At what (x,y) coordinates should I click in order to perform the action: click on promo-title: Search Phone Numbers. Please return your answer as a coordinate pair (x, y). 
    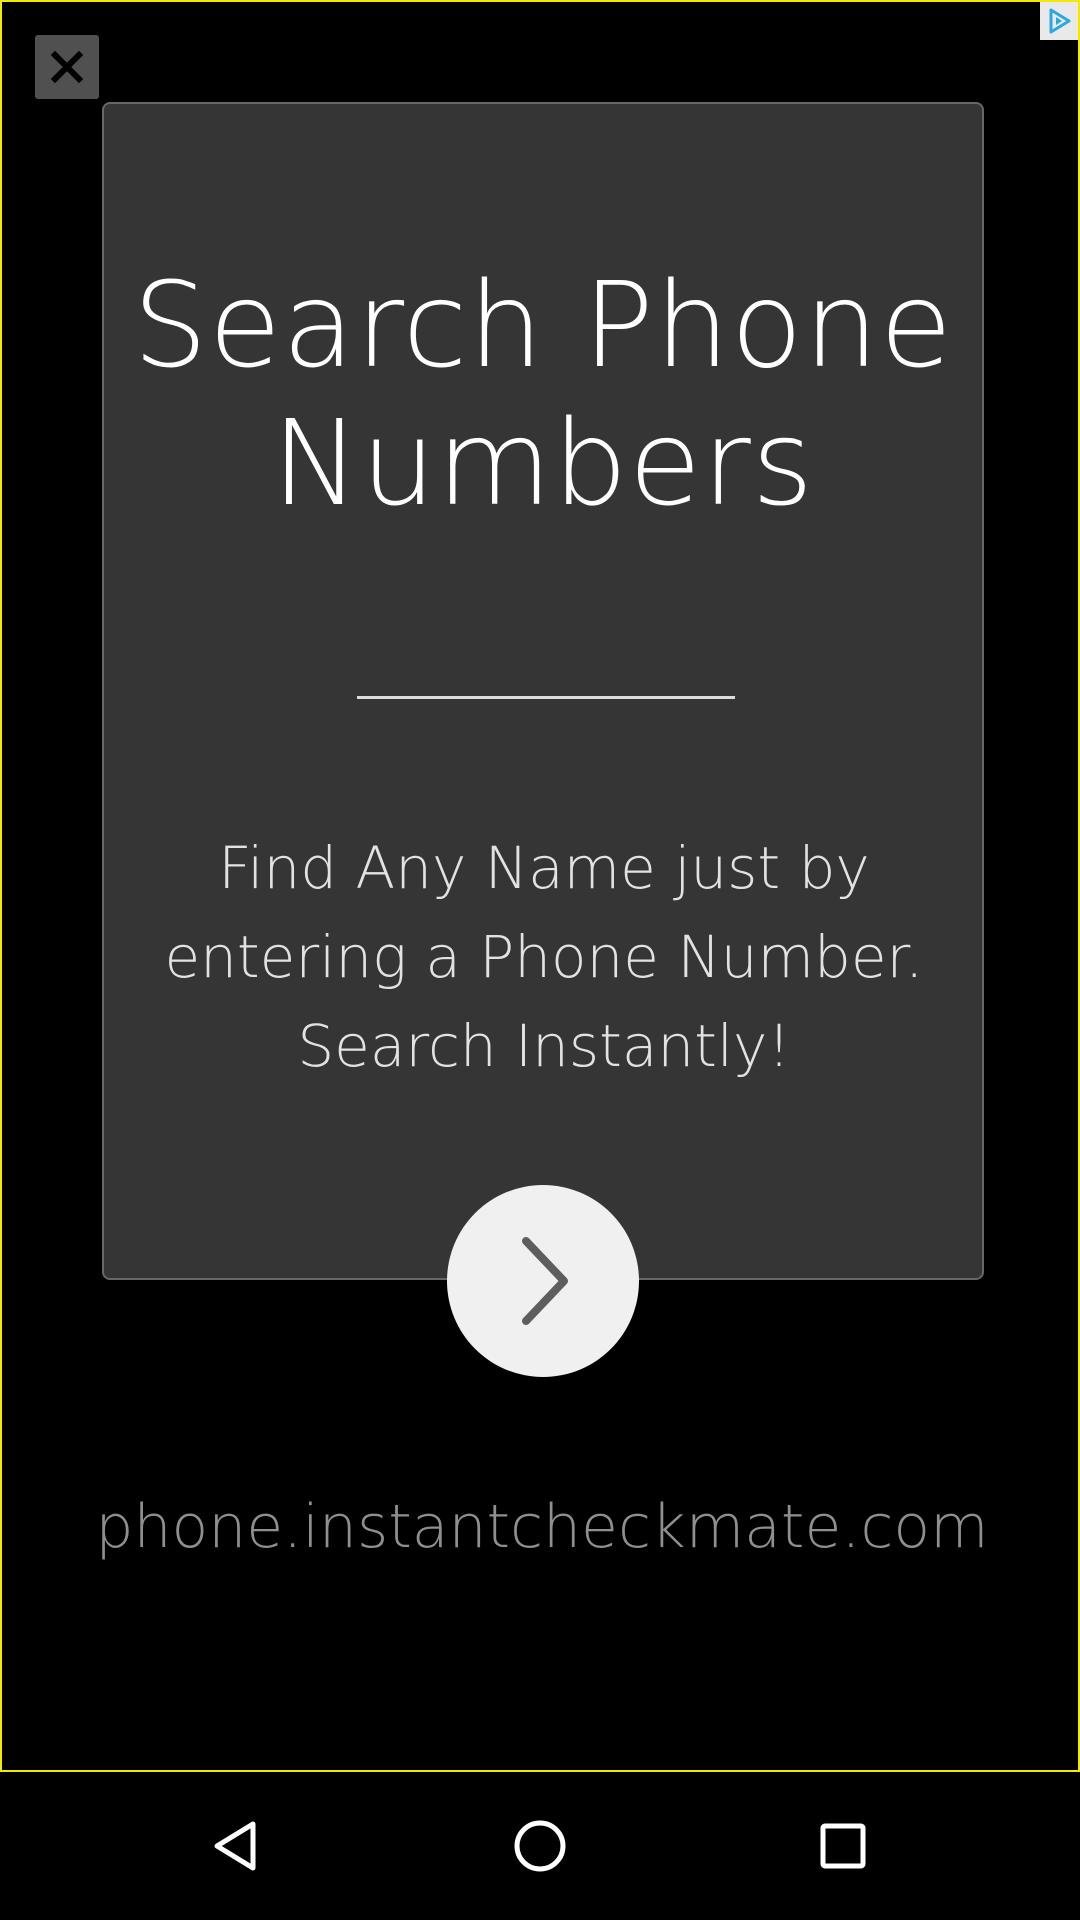
    Looking at the image, I should click on (543, 394).